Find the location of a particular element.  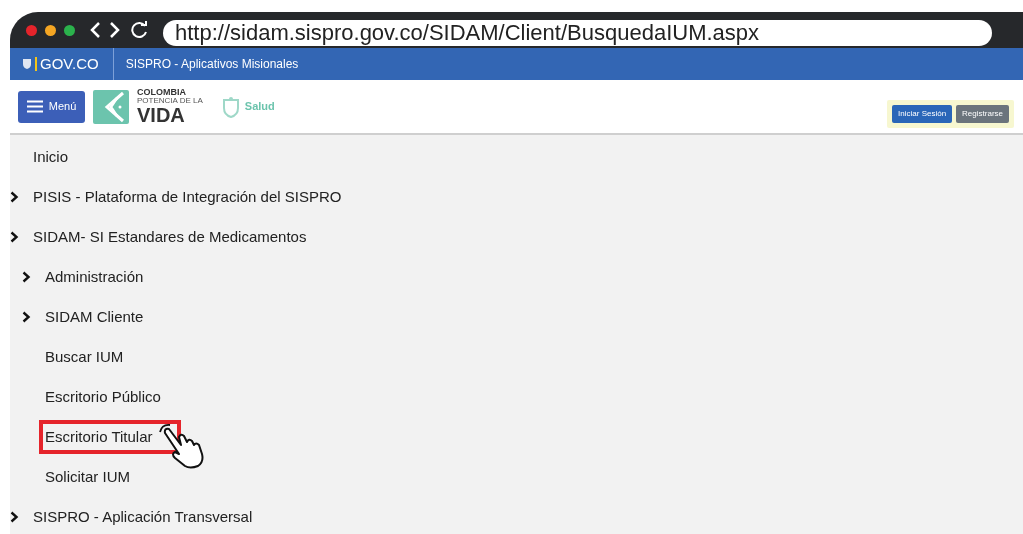

back-icon is located at coordinates (95, 30).